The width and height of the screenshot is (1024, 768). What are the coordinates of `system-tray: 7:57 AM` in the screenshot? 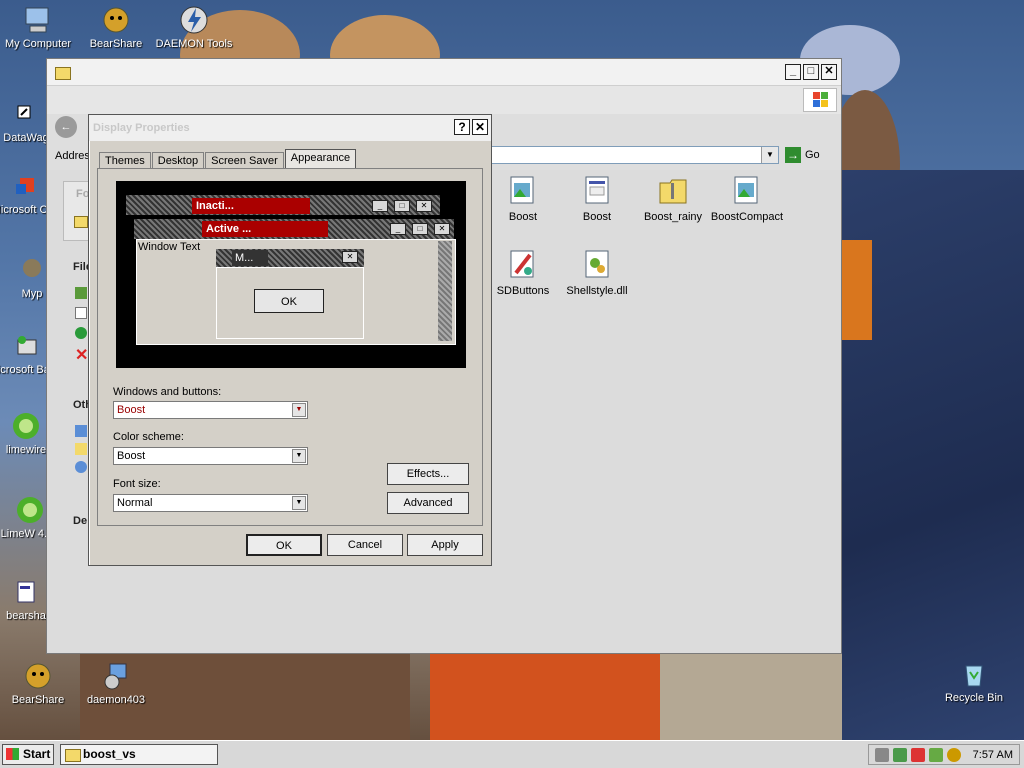 It's located at (943, 754).